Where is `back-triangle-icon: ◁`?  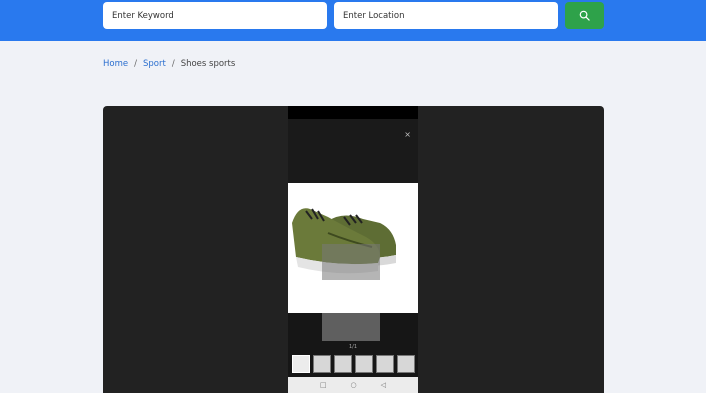
back-triangle-icon: ◁ is located at coordinates (383, 385).